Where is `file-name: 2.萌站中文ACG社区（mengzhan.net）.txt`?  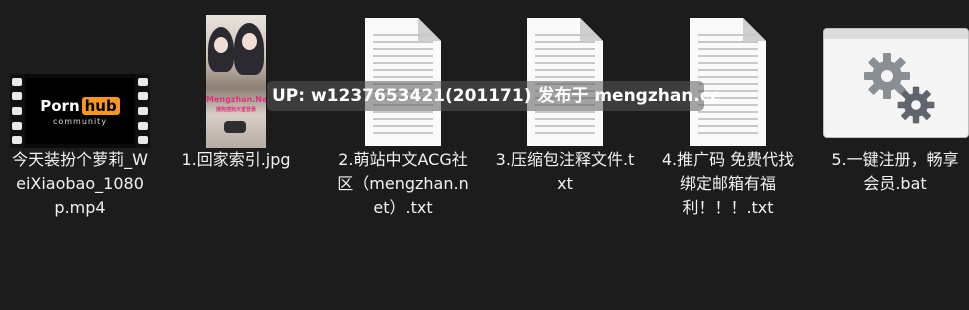 file-name: 2.萌站中文ACG社区（mengzhan.net）.txt is located at coordinates (403, 183).